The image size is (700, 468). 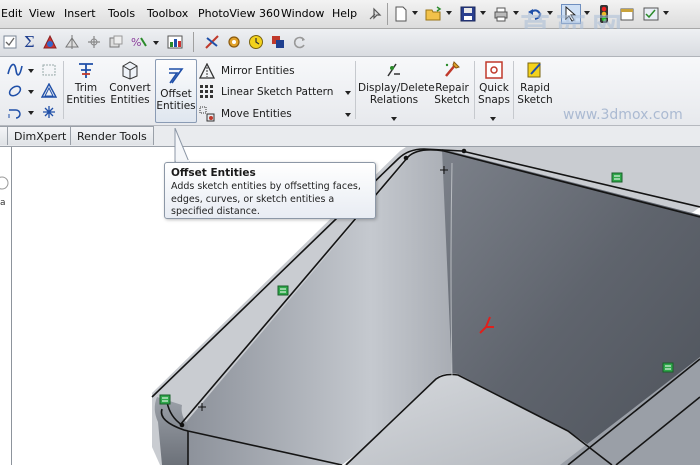 I want to click on print-icon, so click(x=501, y=14).